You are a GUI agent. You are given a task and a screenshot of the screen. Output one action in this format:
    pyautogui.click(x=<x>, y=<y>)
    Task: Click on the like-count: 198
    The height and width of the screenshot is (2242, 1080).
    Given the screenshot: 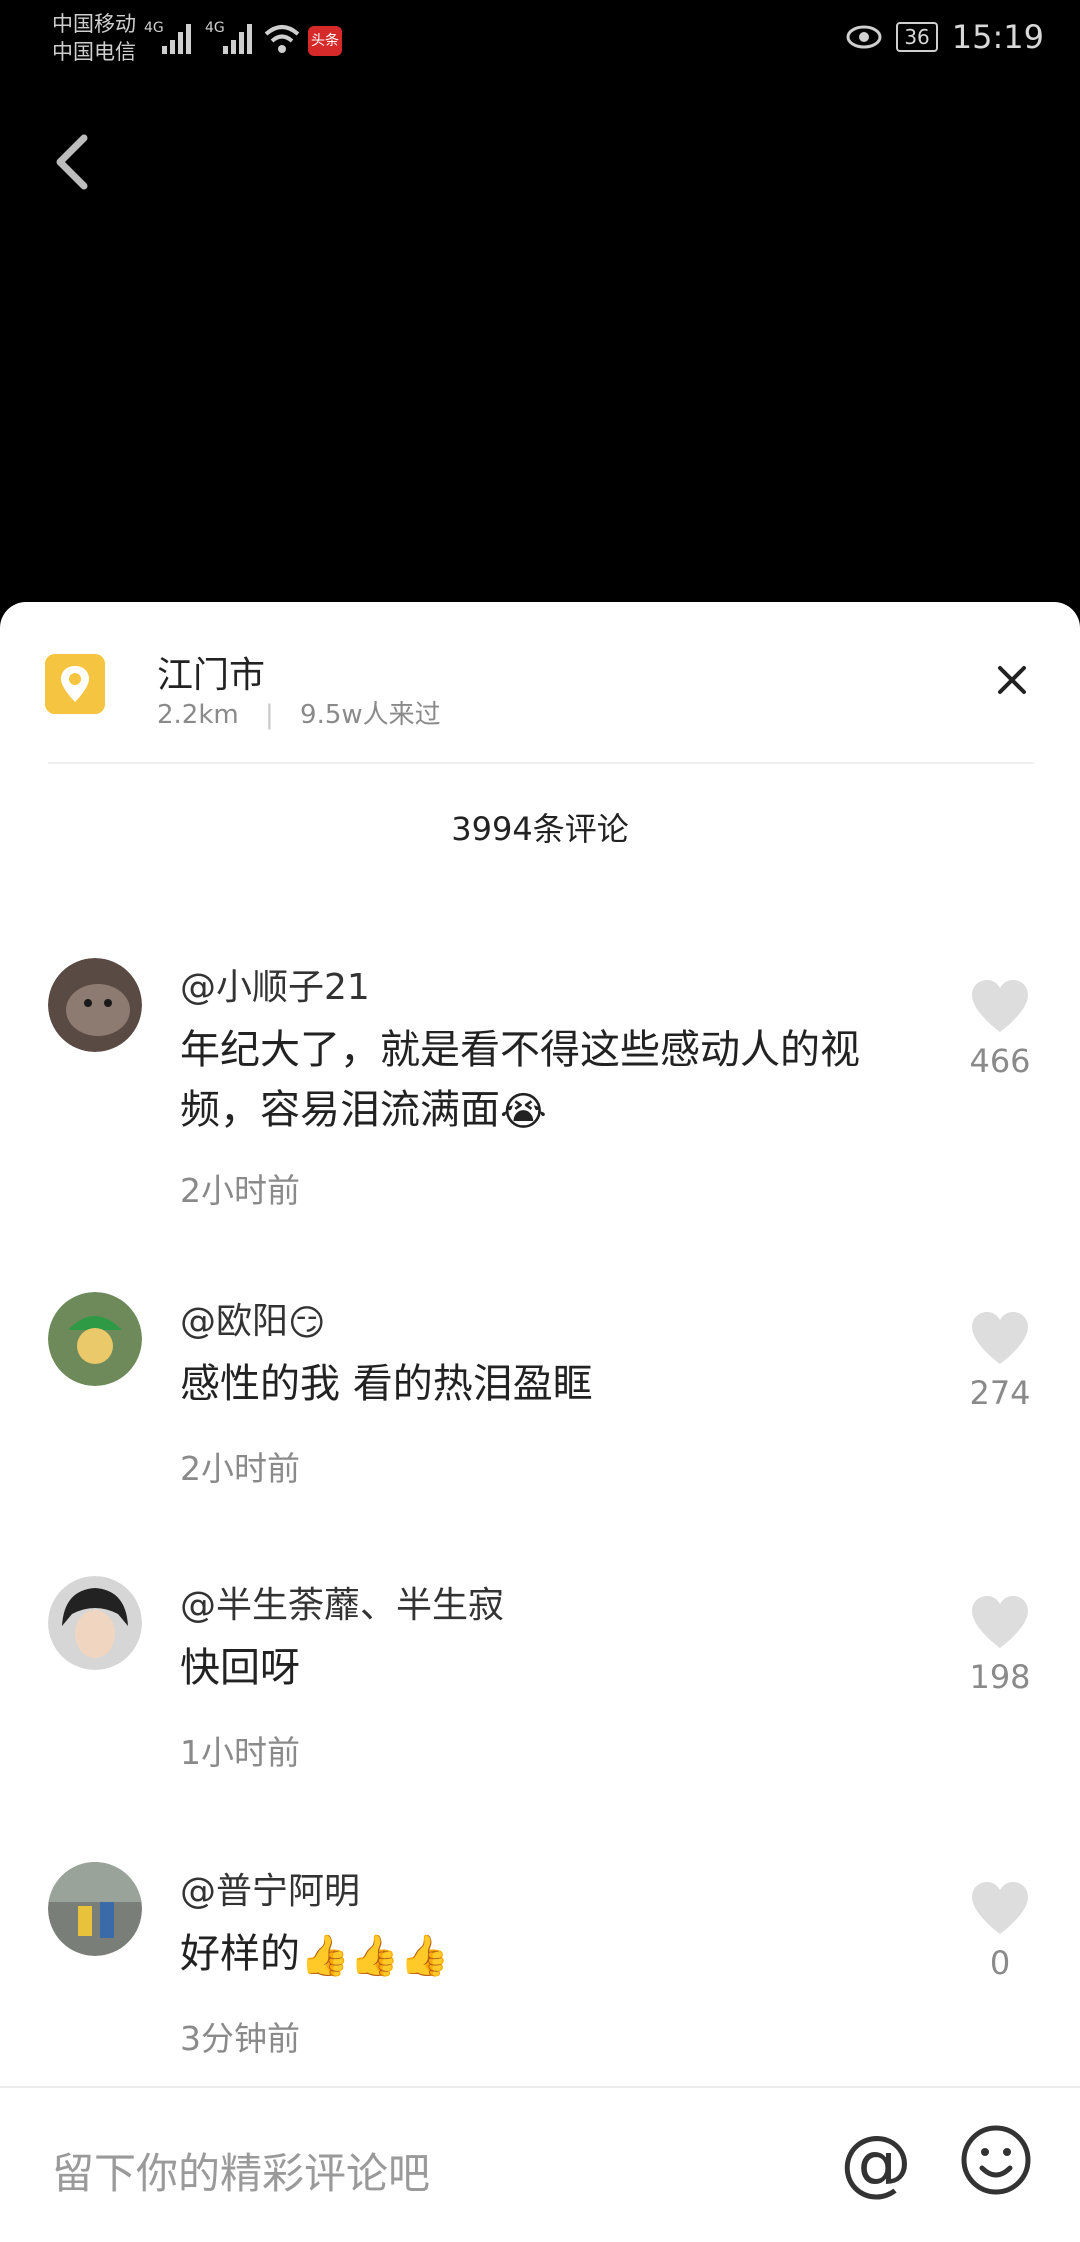 What is the action you would take?
    pyautogui.click(x=1000, y=1677)
    